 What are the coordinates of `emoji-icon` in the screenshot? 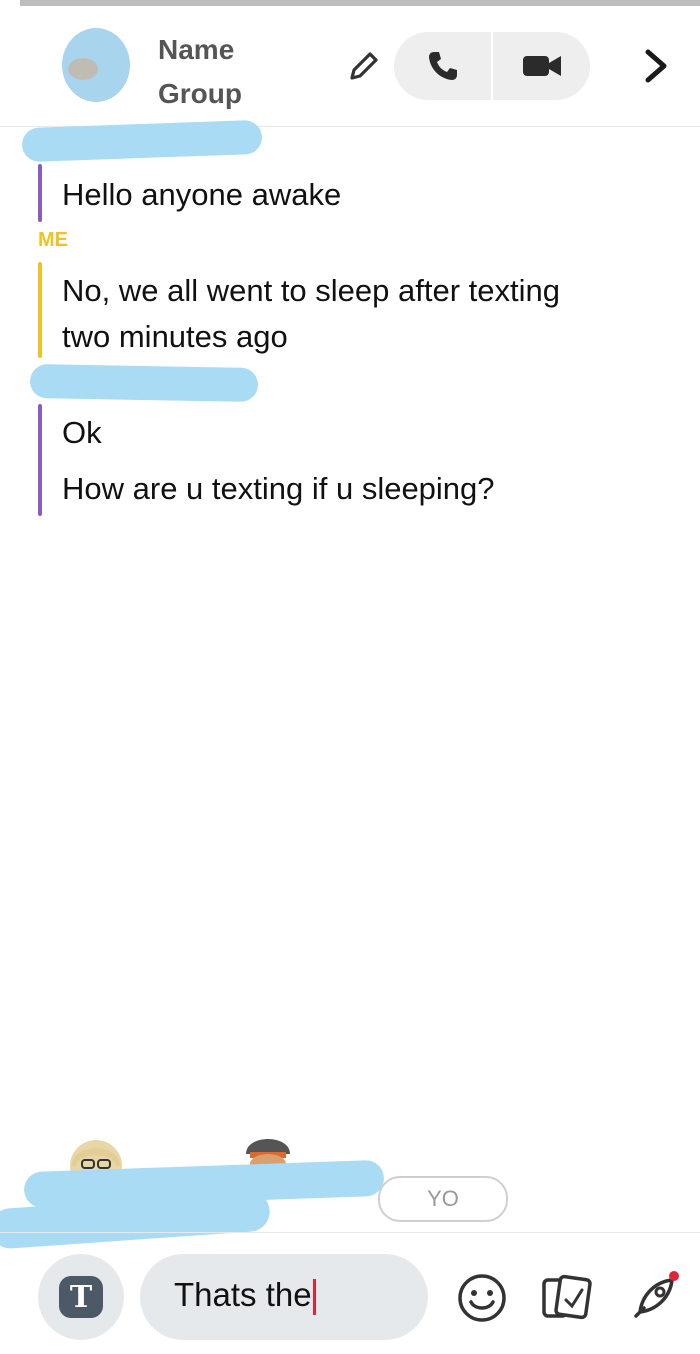 It's located at (482, 1298).